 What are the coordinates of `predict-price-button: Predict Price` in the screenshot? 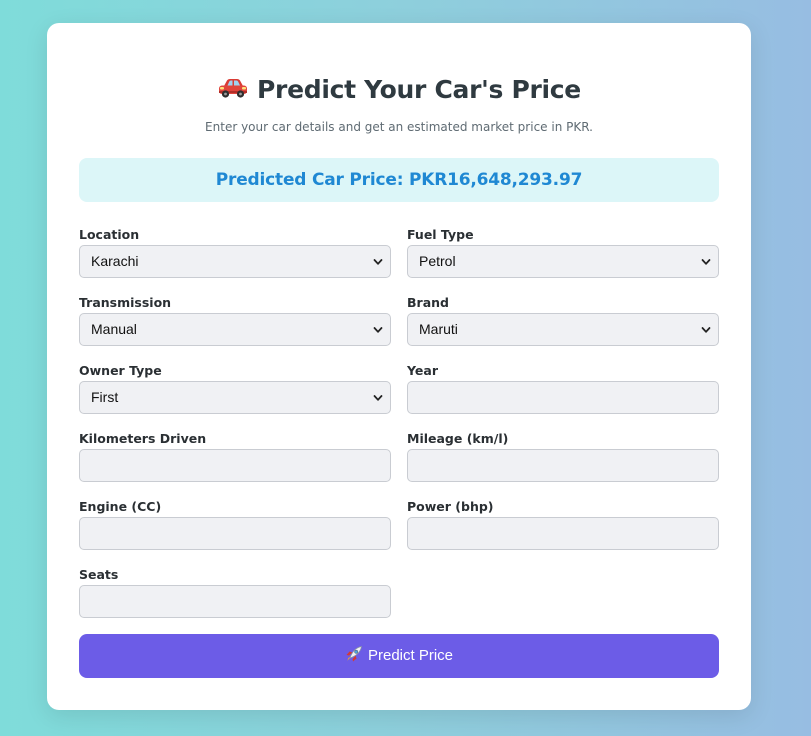 It's located at (399, 656).